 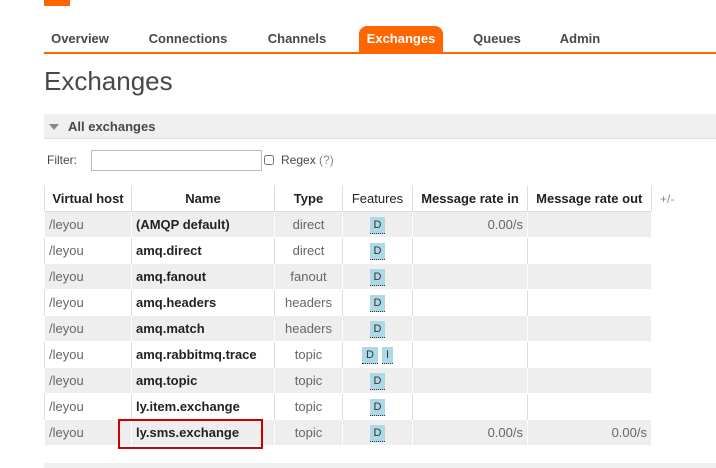 What do you see at coordinates (298, 160) in the screenshot?
I see `regex-text: Regex` at bounding box center [298, 160].